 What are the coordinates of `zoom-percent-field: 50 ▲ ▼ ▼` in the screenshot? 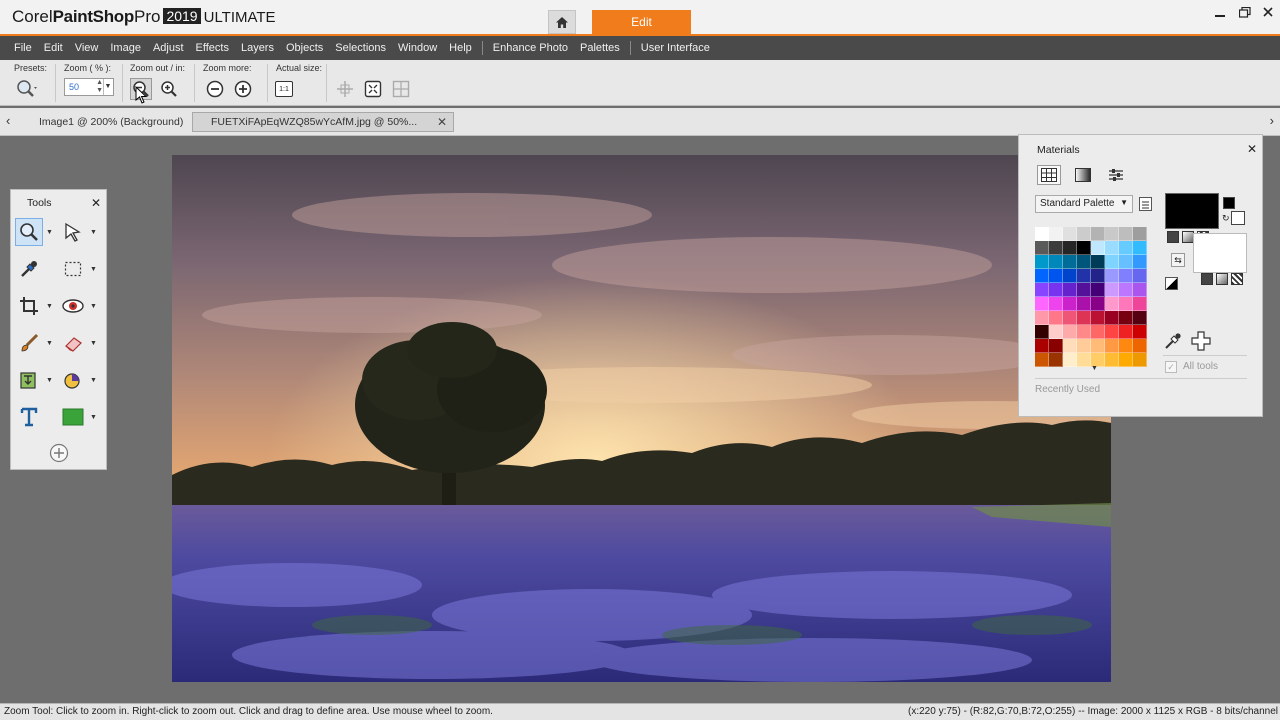 It's located at (89, 87).